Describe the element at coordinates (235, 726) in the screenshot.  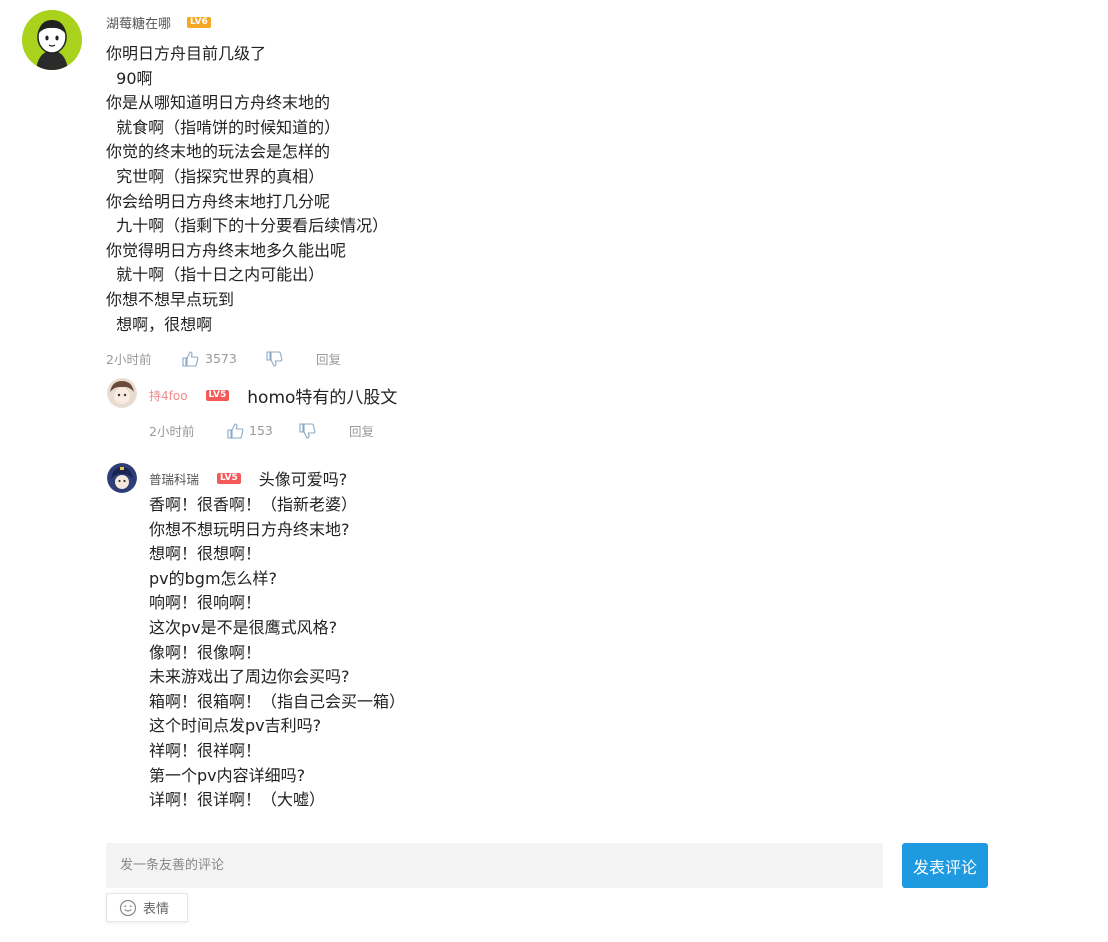
I see `text-line: 这个时间点发pv吉利吗?` at that location.